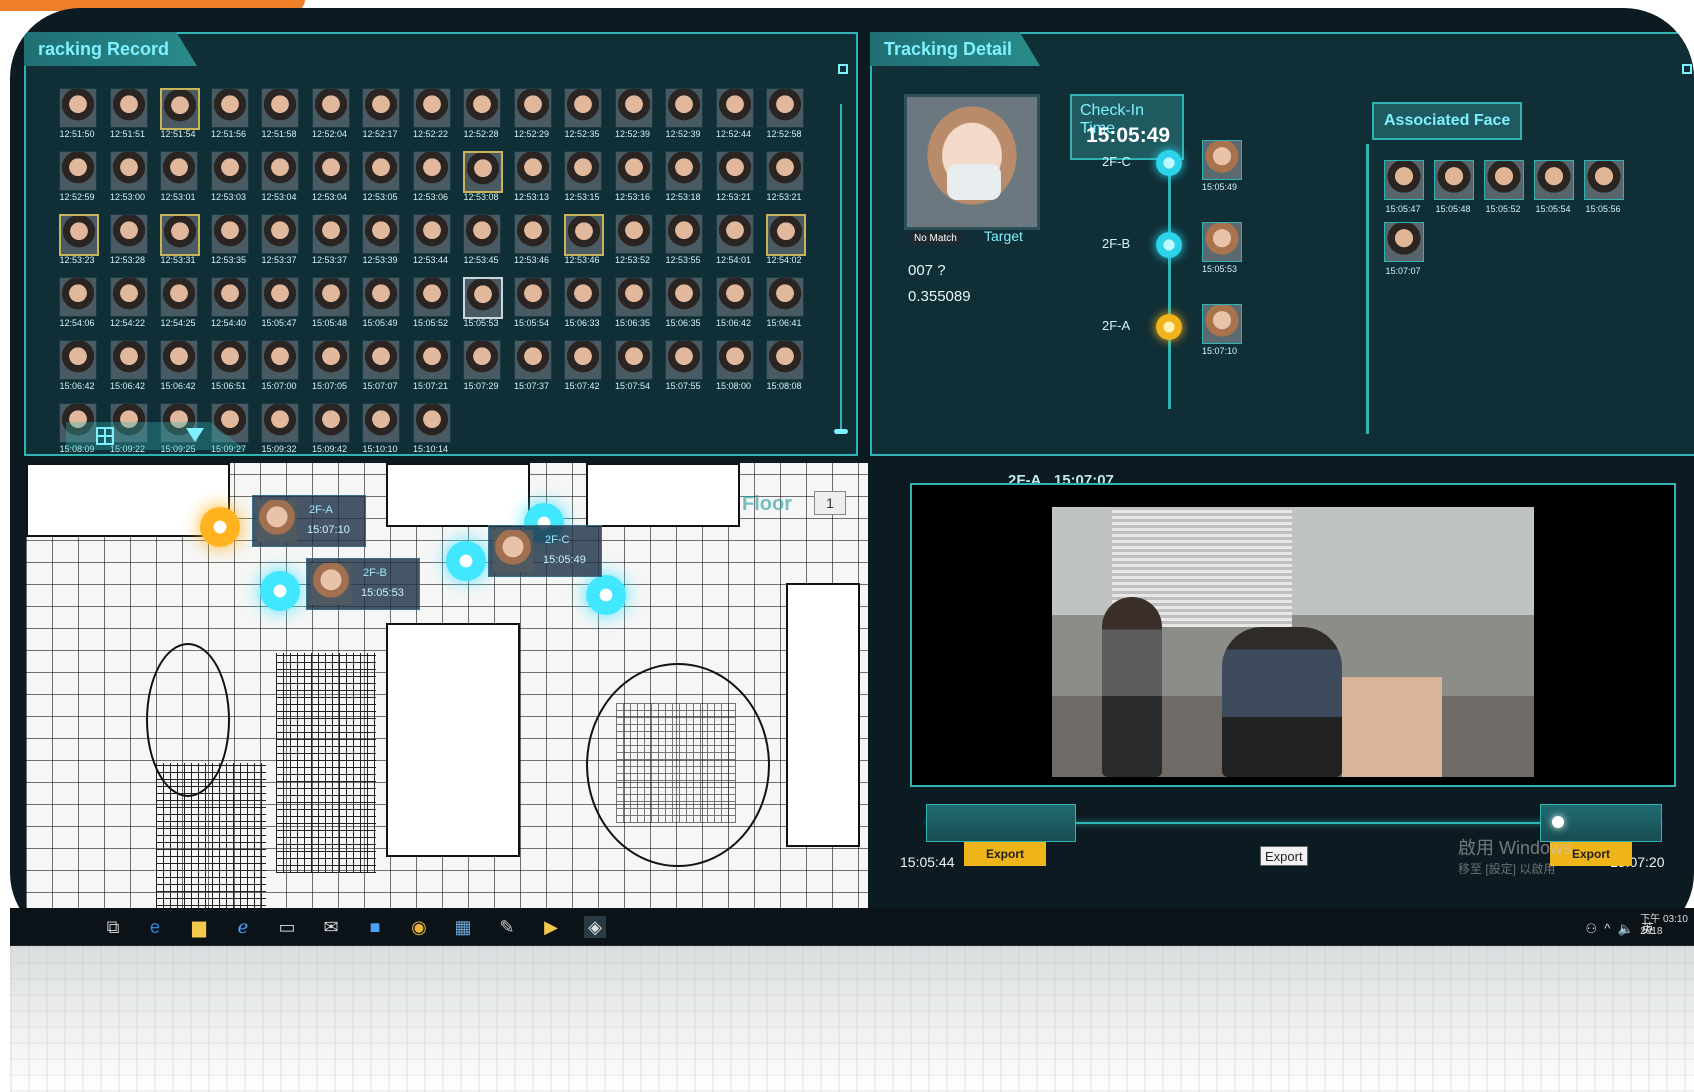 This screenshot has height=1092, width=1694. I want to click on face-record: 12:53:01, so click(178, 178).